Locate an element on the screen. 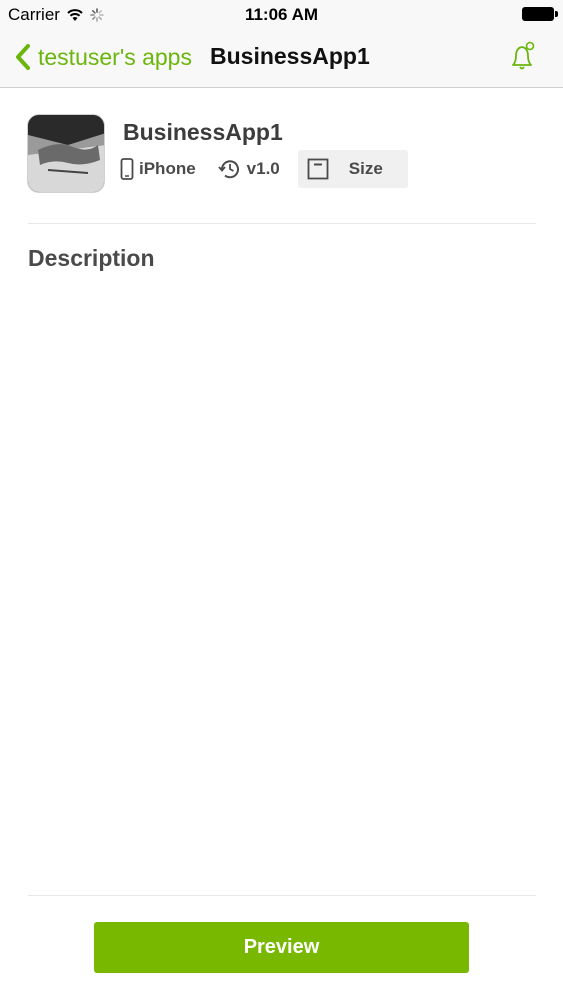 The width and height of the screenshot is (563, 1000). handshake-image is located at coordinates (66, 153).